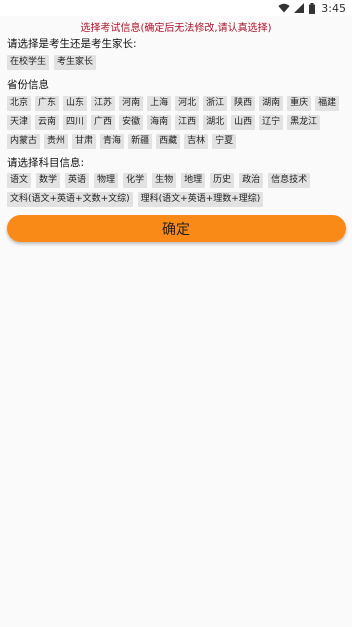  I want to click on subject-chip: 地理, so click(193, 180).